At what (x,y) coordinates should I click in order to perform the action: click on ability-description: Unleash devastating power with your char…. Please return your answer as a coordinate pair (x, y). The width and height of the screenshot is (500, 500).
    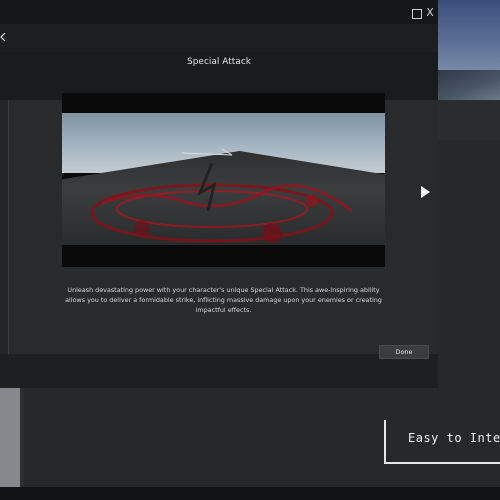
    Looking at the image, I should click on (223, 300).